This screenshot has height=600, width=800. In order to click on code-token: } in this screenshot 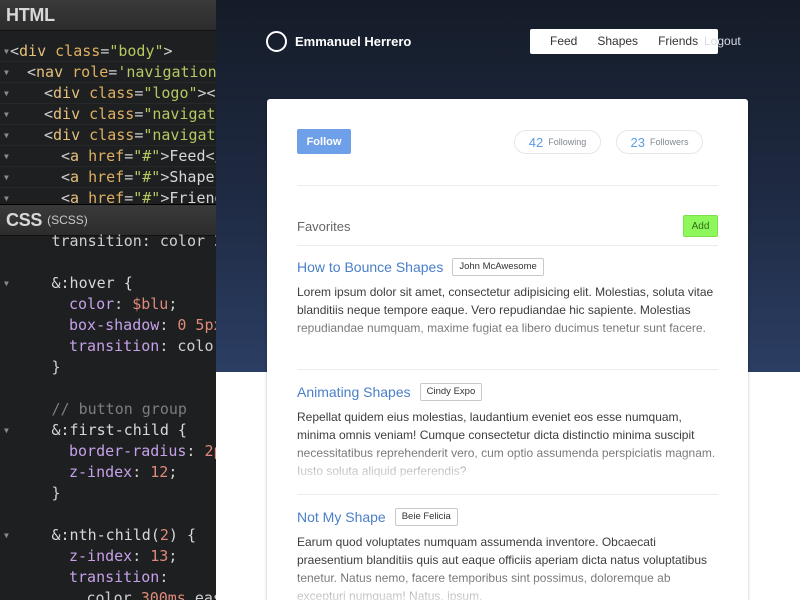, I will do `click(56, 493)`.